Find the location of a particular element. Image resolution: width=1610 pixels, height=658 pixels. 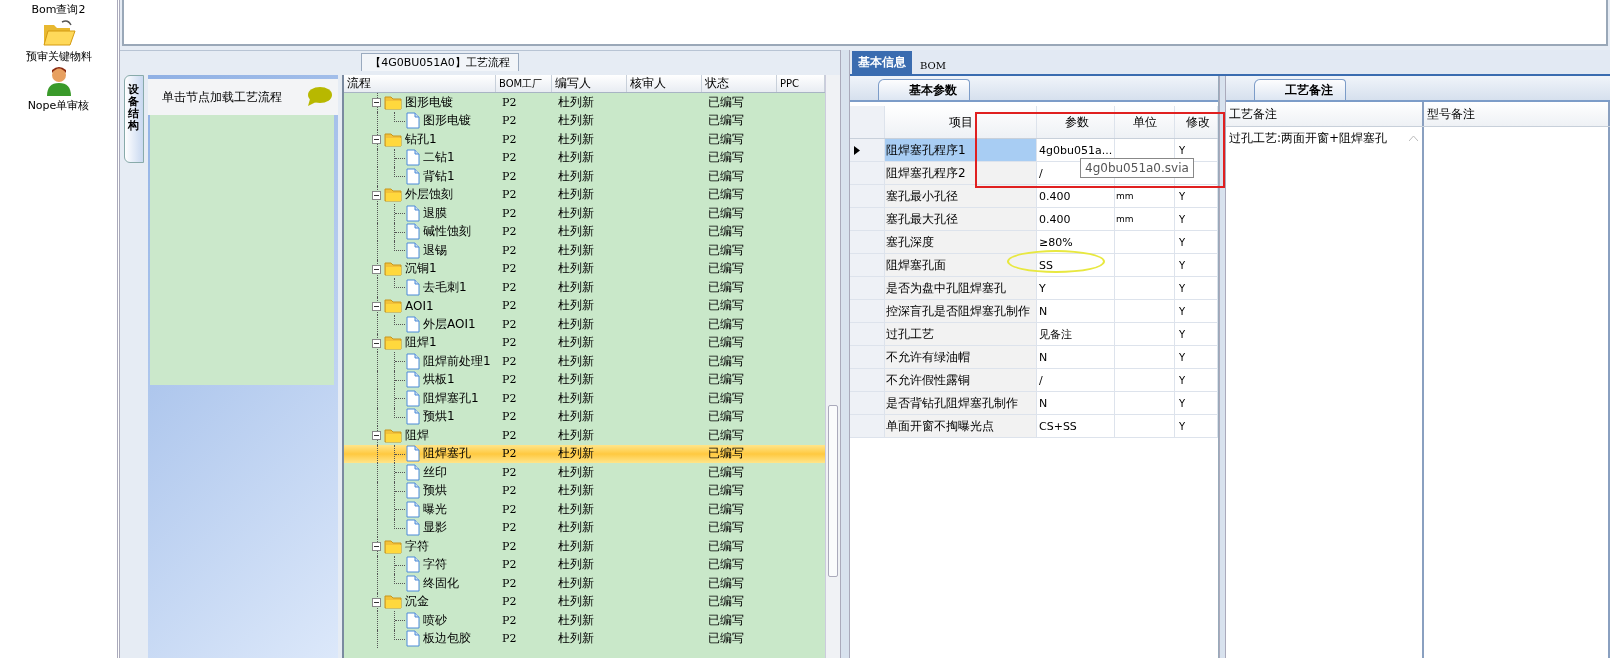

tree-row: 丝印 P2 杜列新 已编写 is located at coordinates (584, 472).